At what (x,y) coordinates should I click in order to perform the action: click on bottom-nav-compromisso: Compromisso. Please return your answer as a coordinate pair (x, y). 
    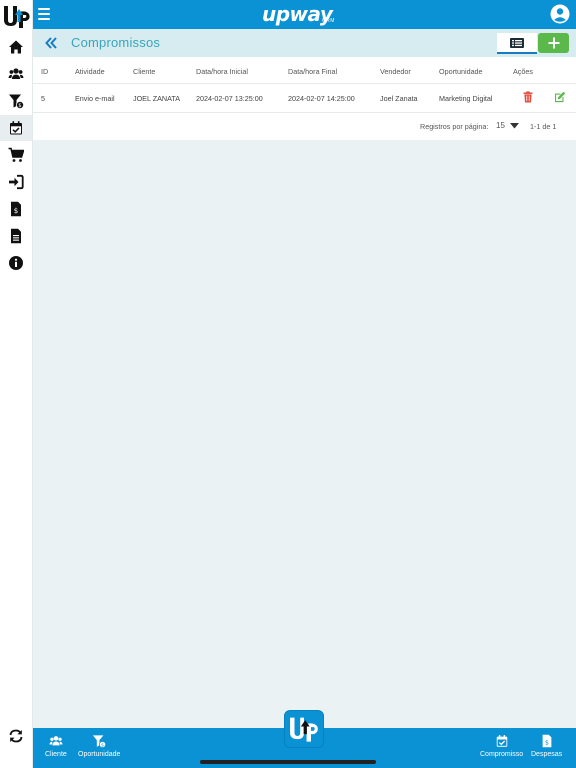
    Looking at the image, I should click on (501, 746).